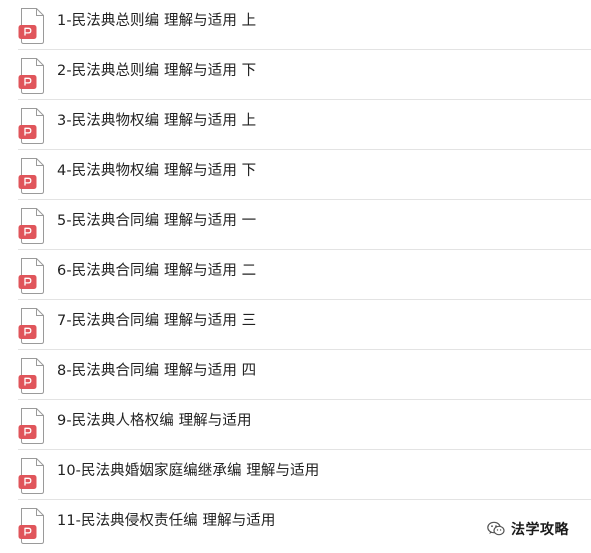  What do you see at coordinates (295, 225) in the screenshot?
I see `file-list-item: 5-民法典合同编 理解与适用 一` at bounding box center [295, 225].